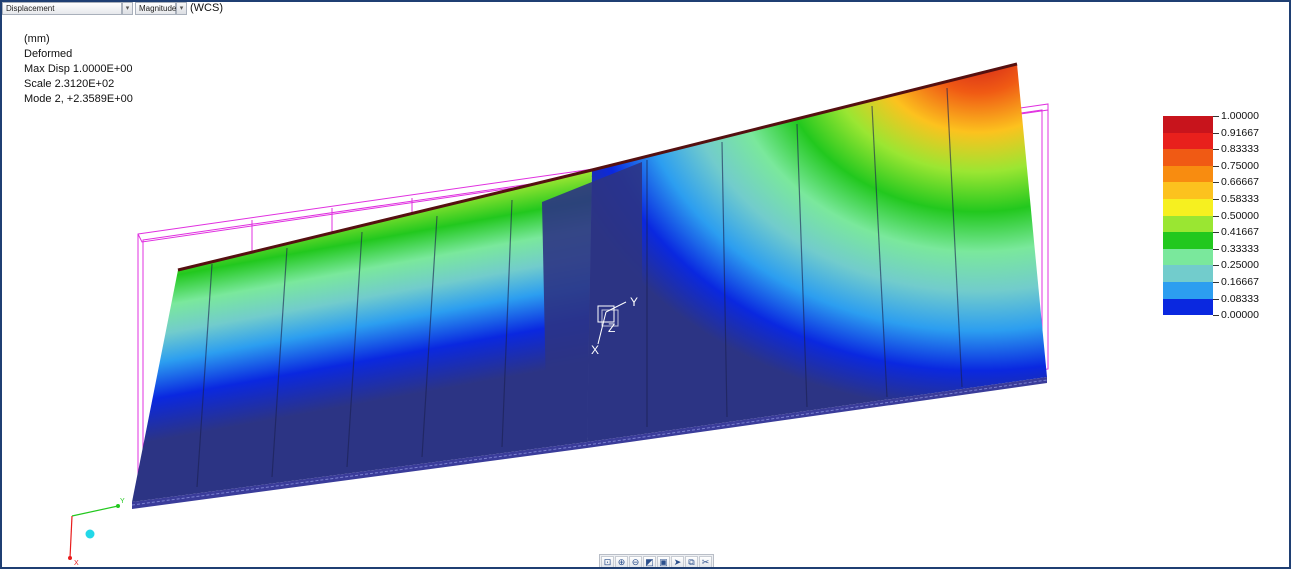  I want to click on state-label: Deformed, so click(48, 54).